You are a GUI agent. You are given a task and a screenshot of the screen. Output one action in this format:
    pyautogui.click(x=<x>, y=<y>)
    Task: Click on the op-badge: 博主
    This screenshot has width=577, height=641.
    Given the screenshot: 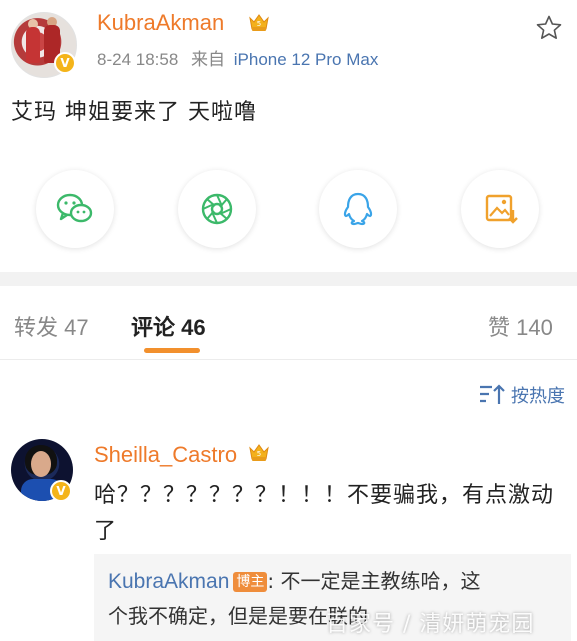 What is the action you would take?
    pyautogui.click(x=250, y=582)
    